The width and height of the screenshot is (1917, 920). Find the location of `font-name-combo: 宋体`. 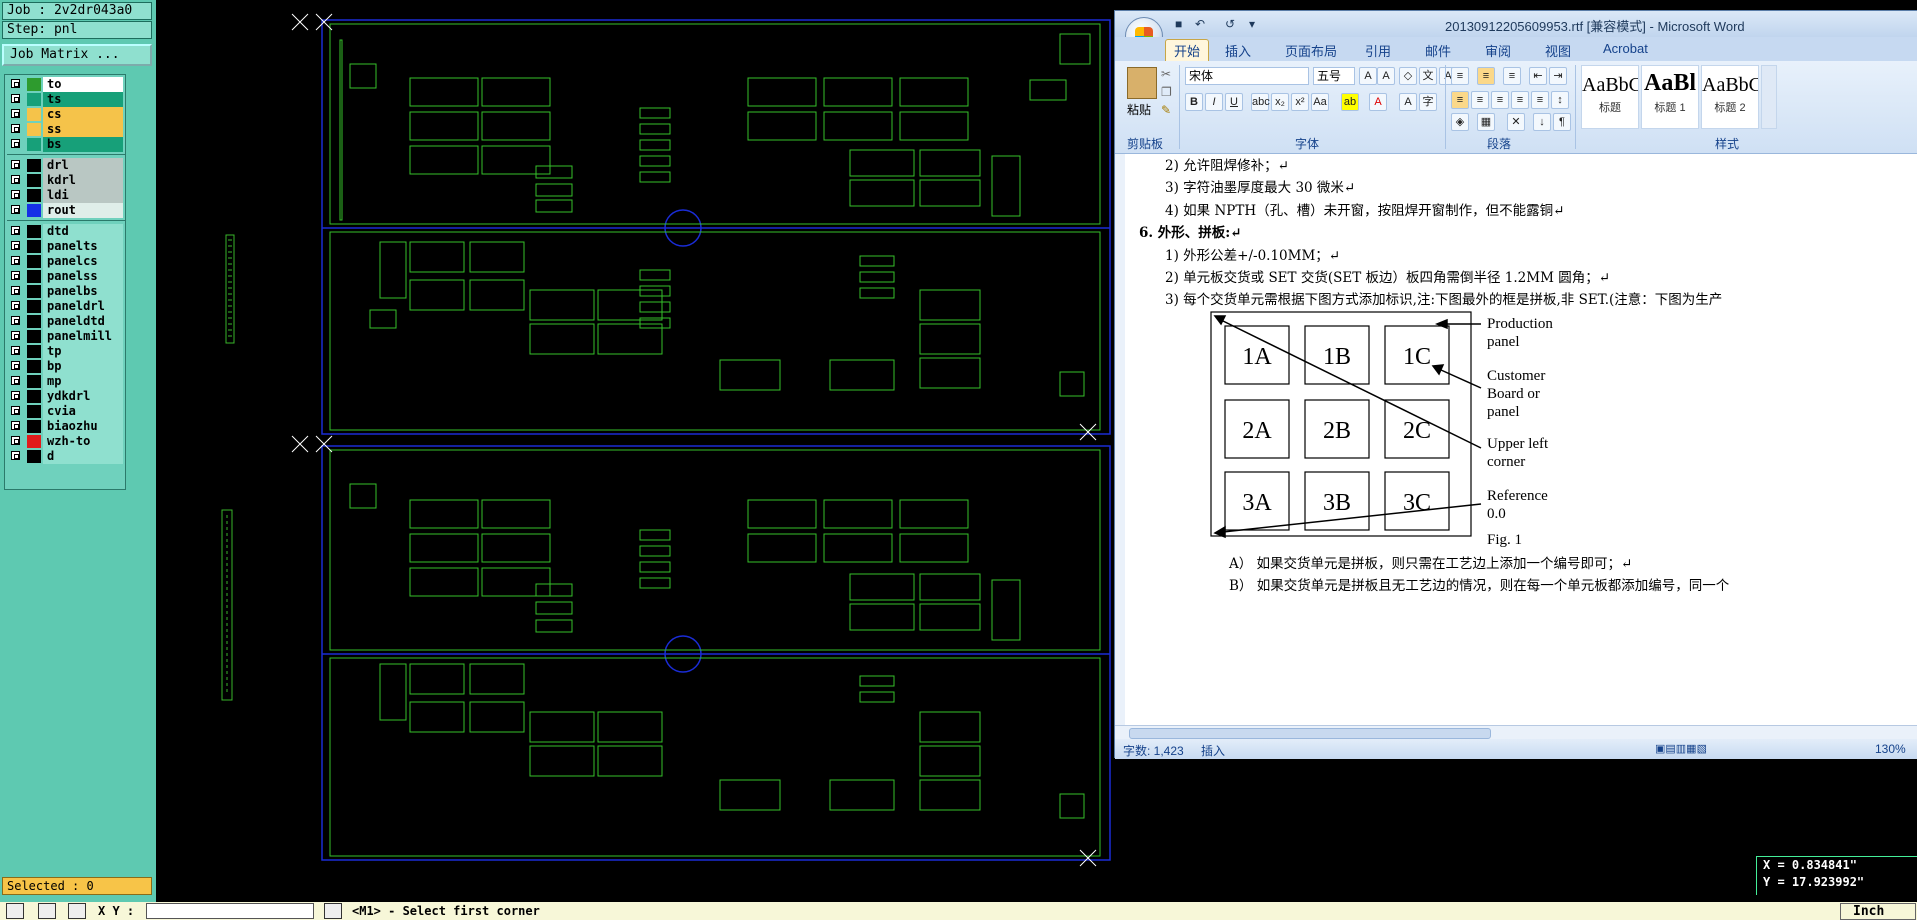

font-name-combo: 宋体 is located at coordinates (1247, 76).